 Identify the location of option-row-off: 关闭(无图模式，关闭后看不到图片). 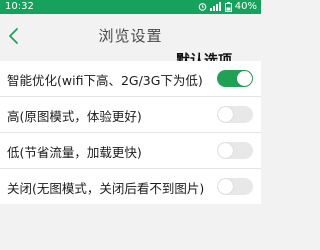
(130, 186).